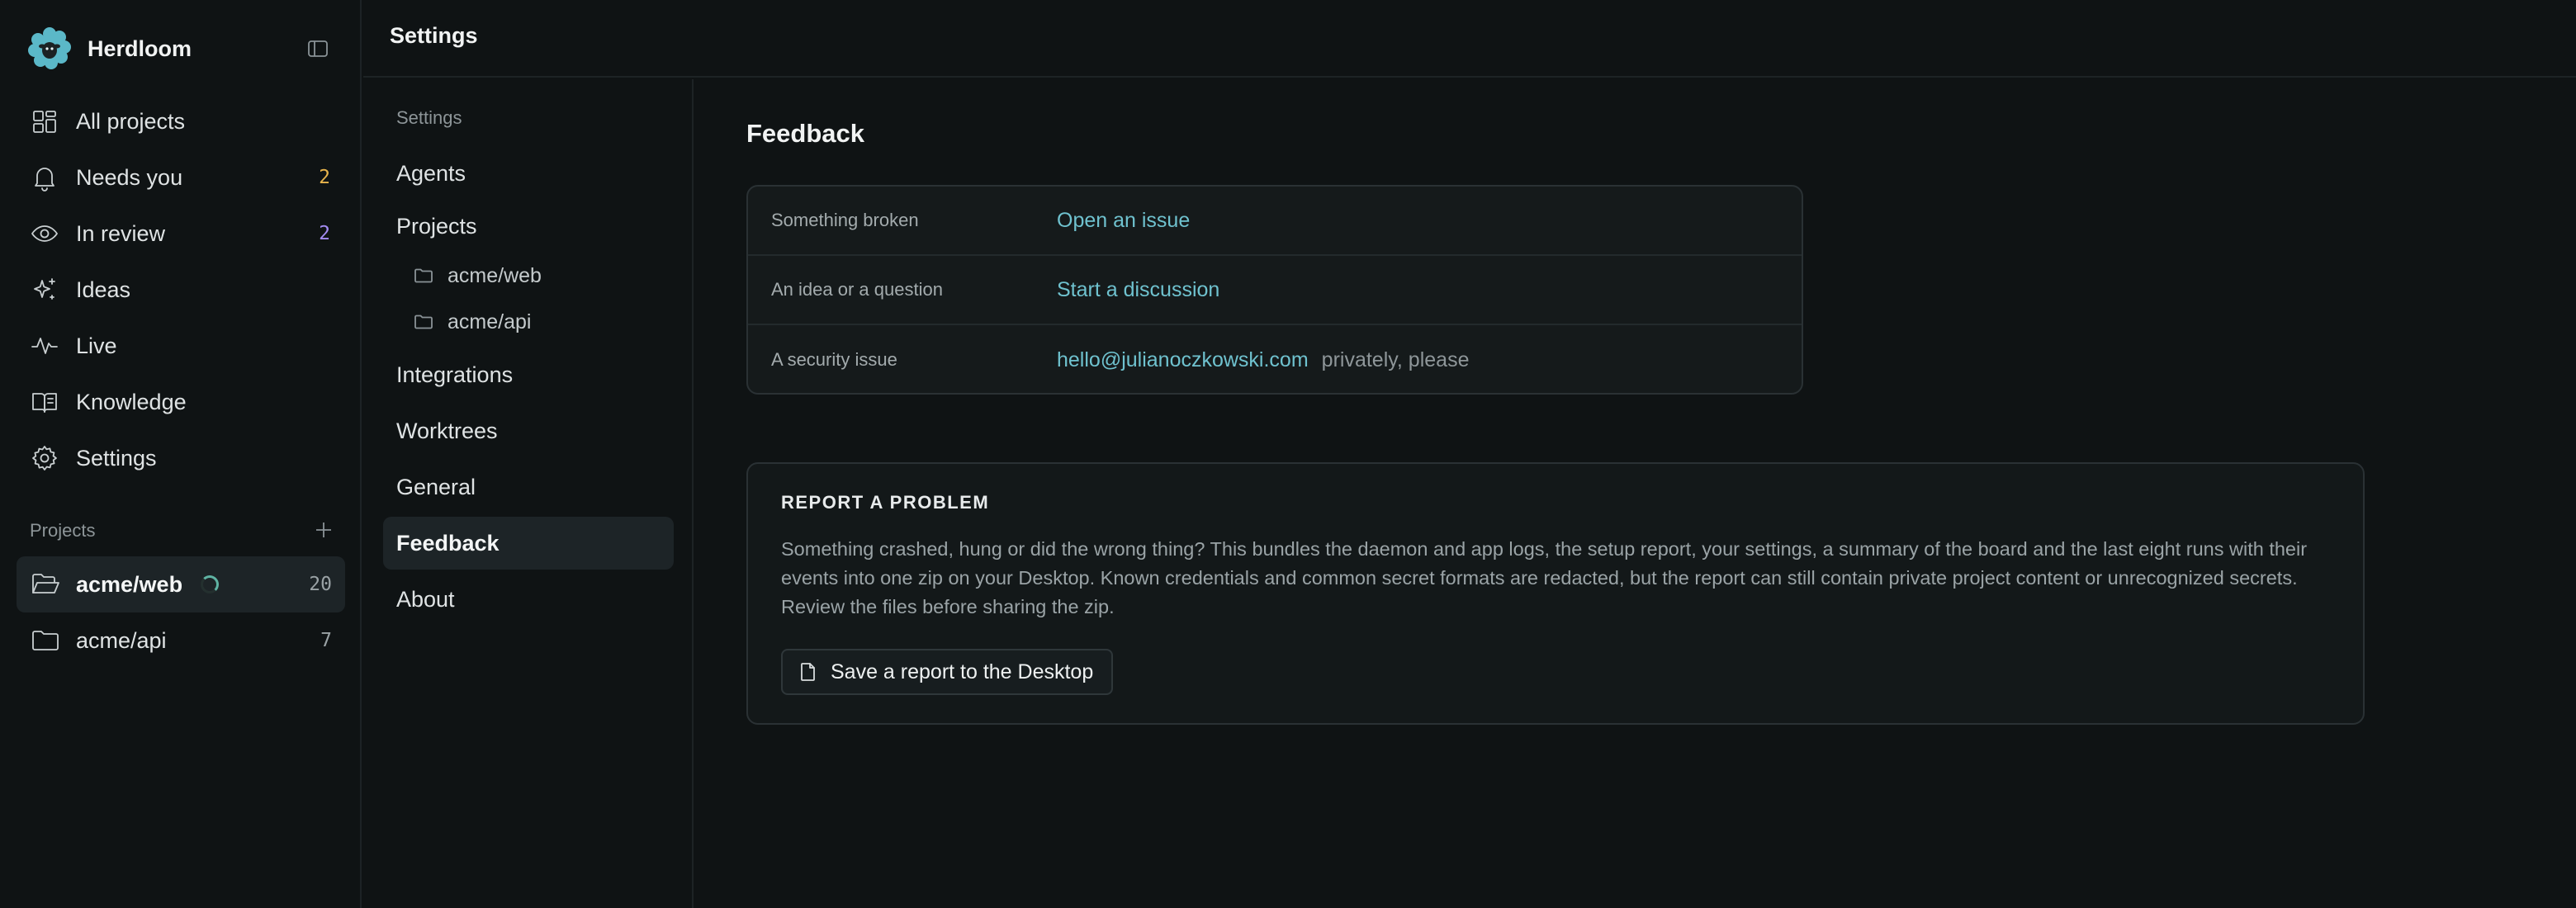 The height and width of the screenshot is (908, 2576). Describe the element at coordinates (528, 226) in the screenshot. I see `settings-item-projects: Projects` at that location.